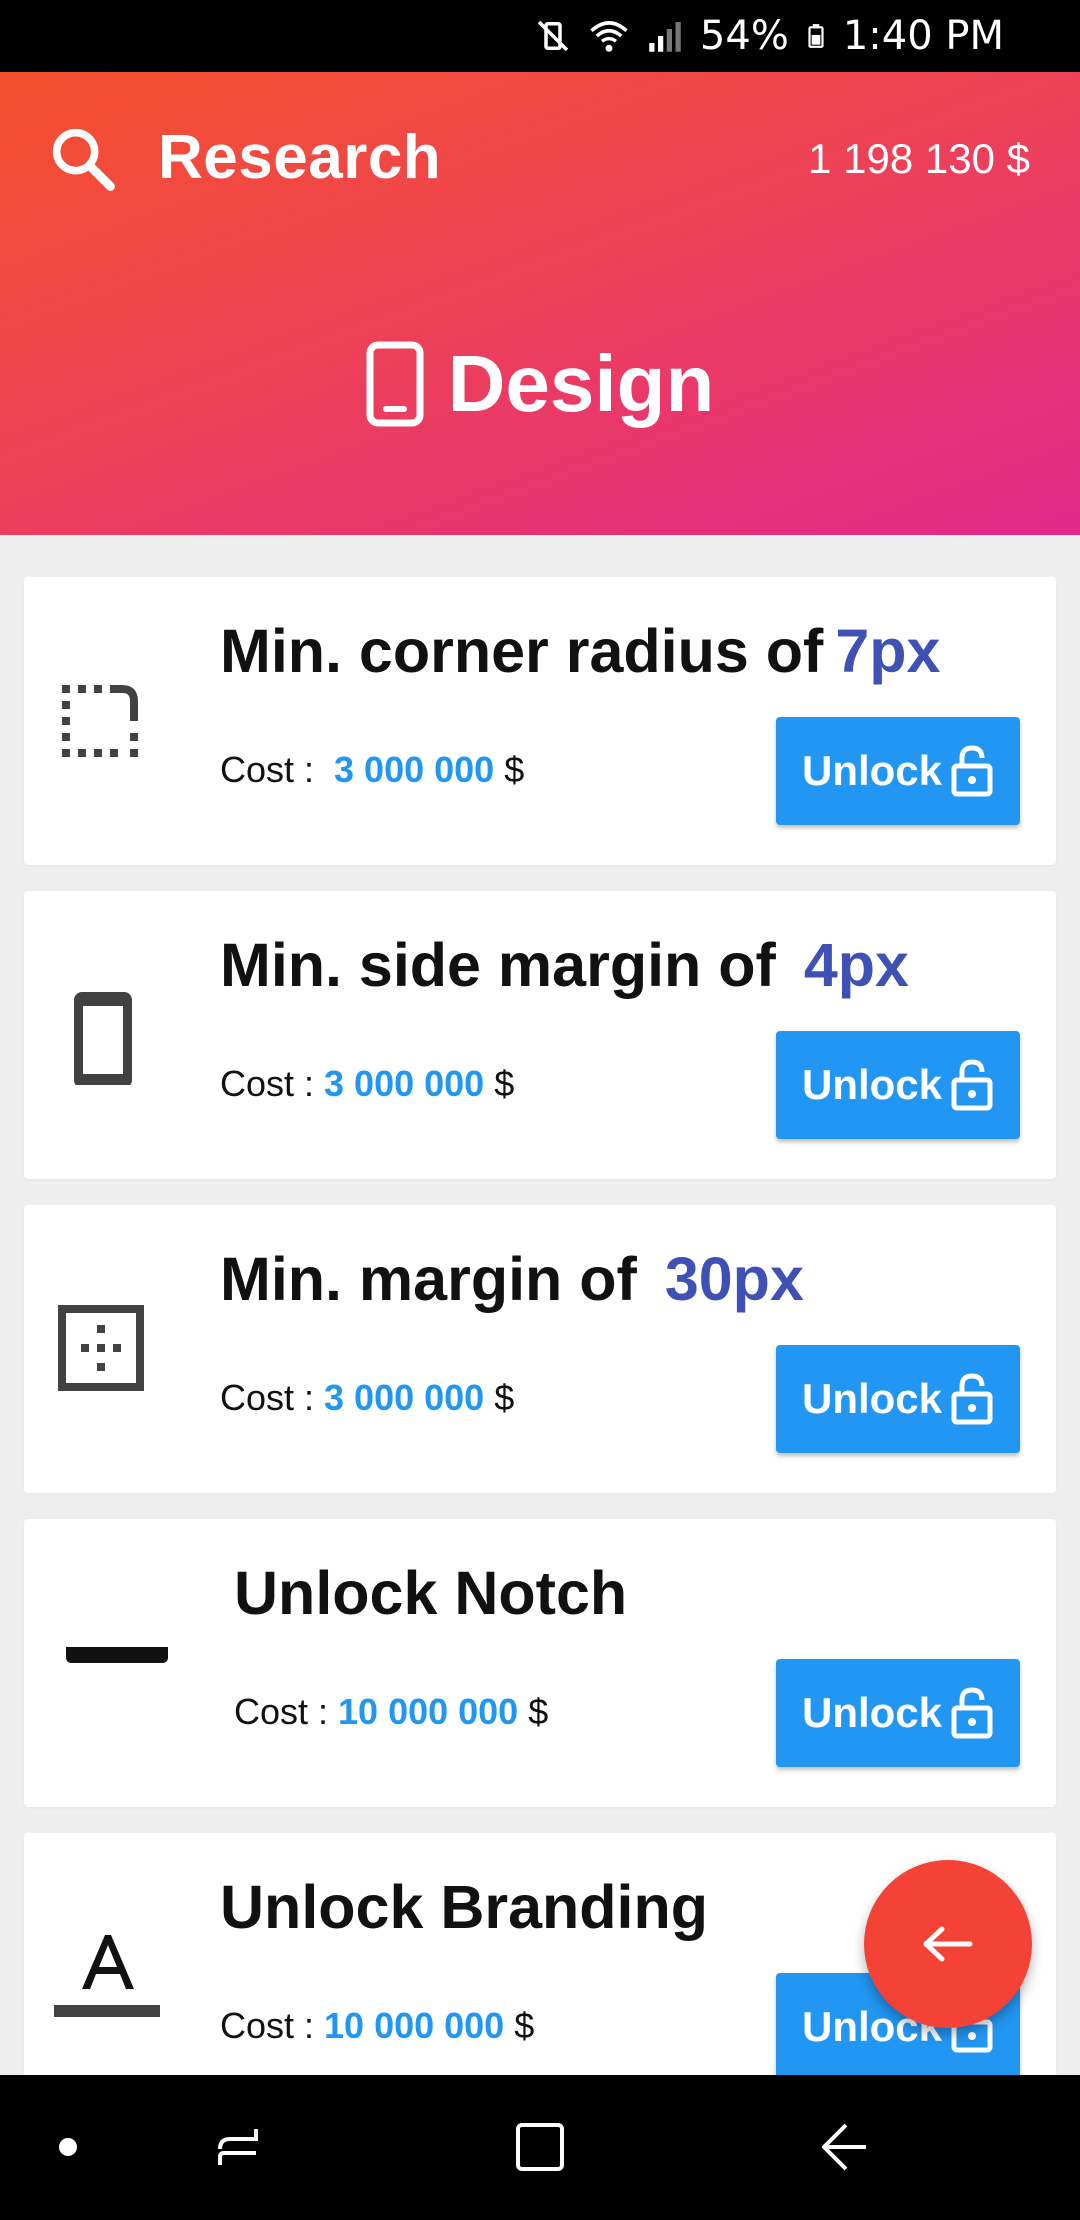 The width and height of the screenshot is (1080, 2220). I want to click on card-title: Min. side margin of 4px, so click(564, 965).